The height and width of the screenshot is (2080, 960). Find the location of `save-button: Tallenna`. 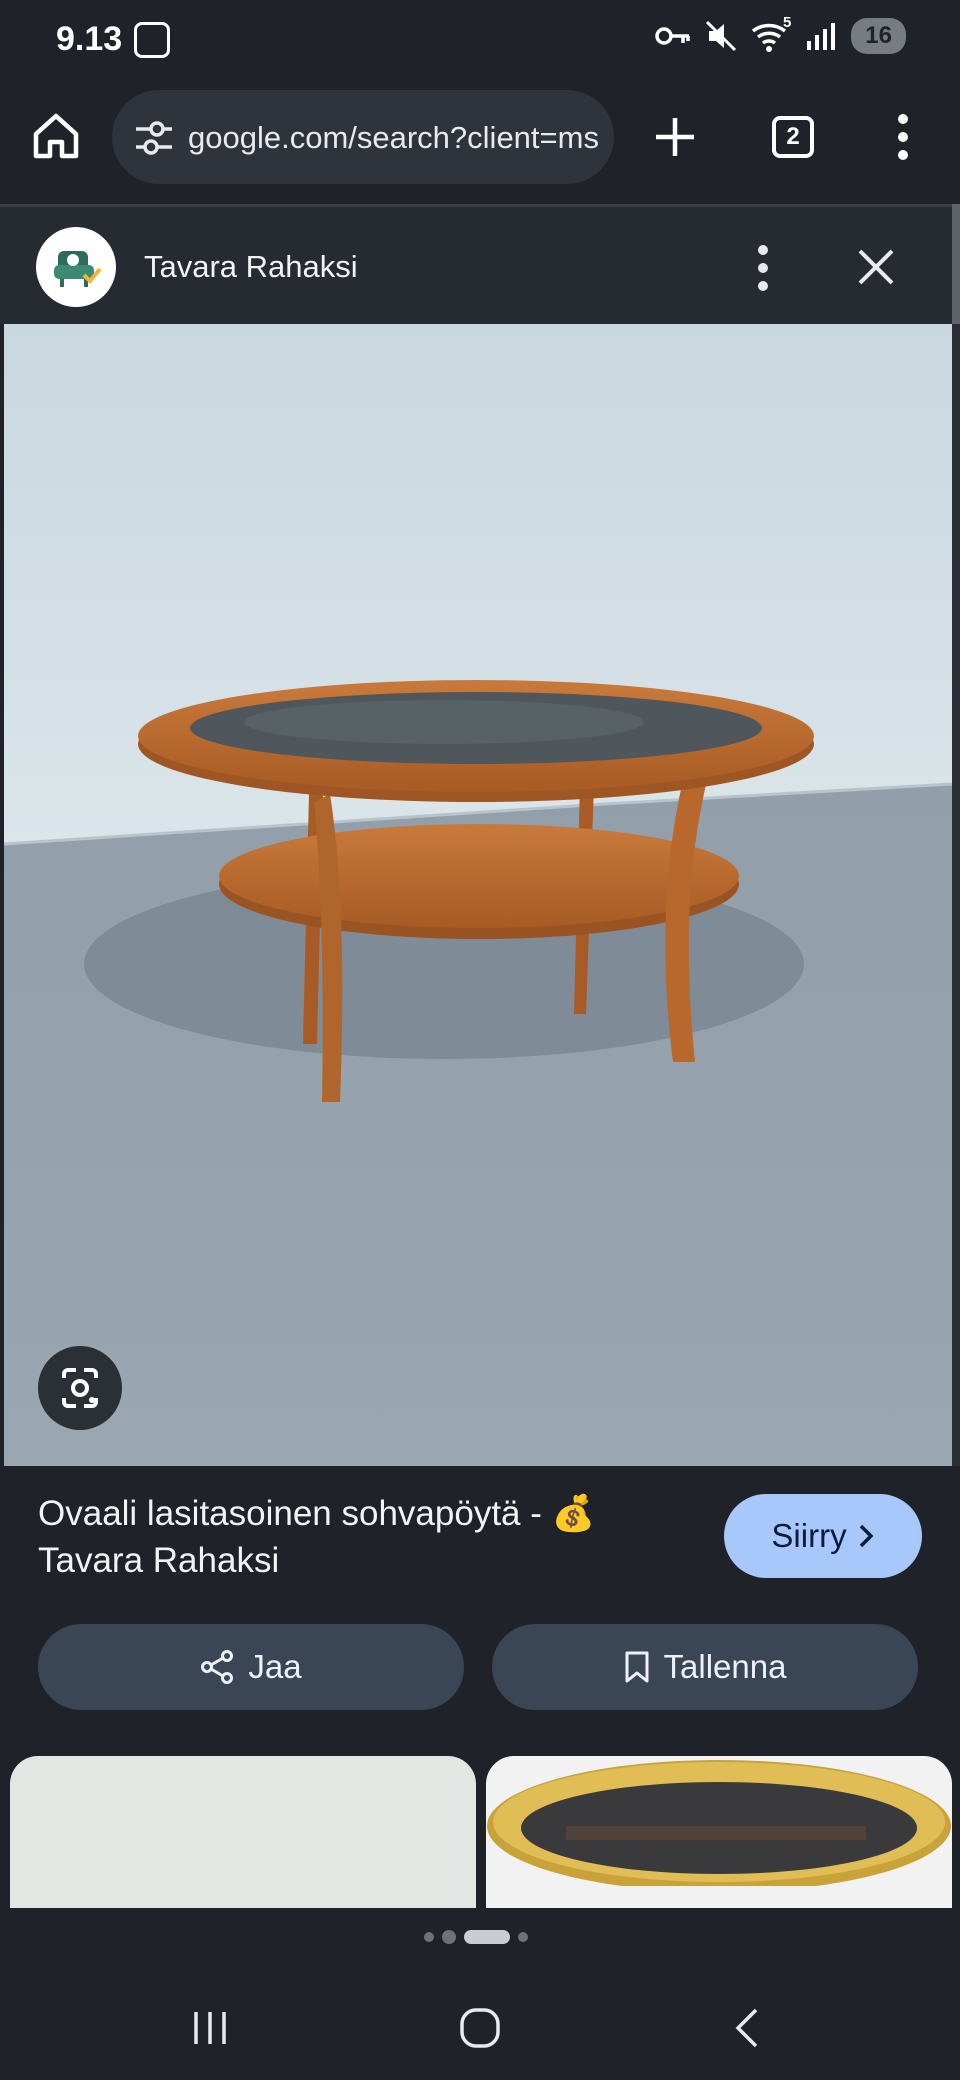

save-button: Tallenna is located at coordinates (705, 1667).